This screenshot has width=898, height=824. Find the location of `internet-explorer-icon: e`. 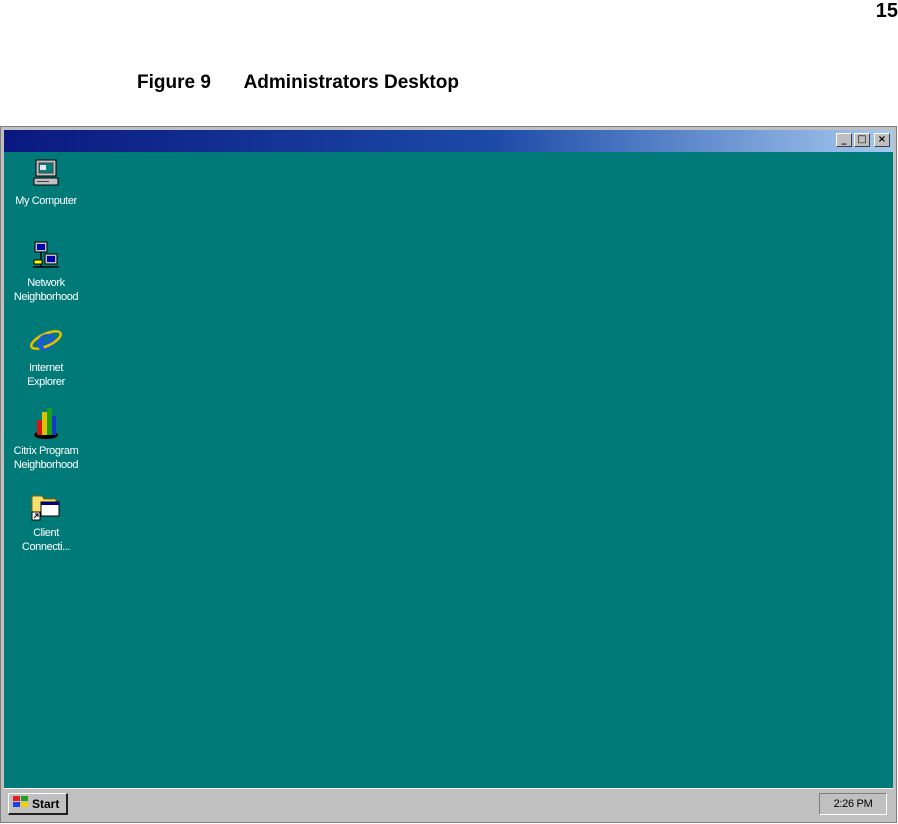

internet-explorer-icon: e is located at coordinates (46, 340).